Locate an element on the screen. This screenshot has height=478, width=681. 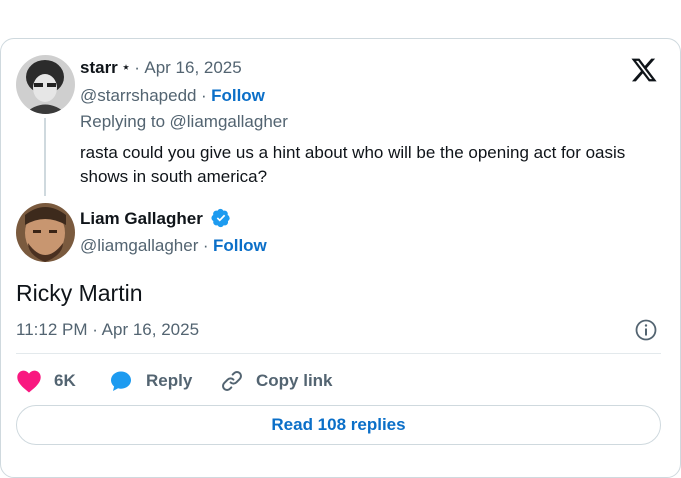
replying-to-handle: @liamgallagher is located at coordinates (229, 121).